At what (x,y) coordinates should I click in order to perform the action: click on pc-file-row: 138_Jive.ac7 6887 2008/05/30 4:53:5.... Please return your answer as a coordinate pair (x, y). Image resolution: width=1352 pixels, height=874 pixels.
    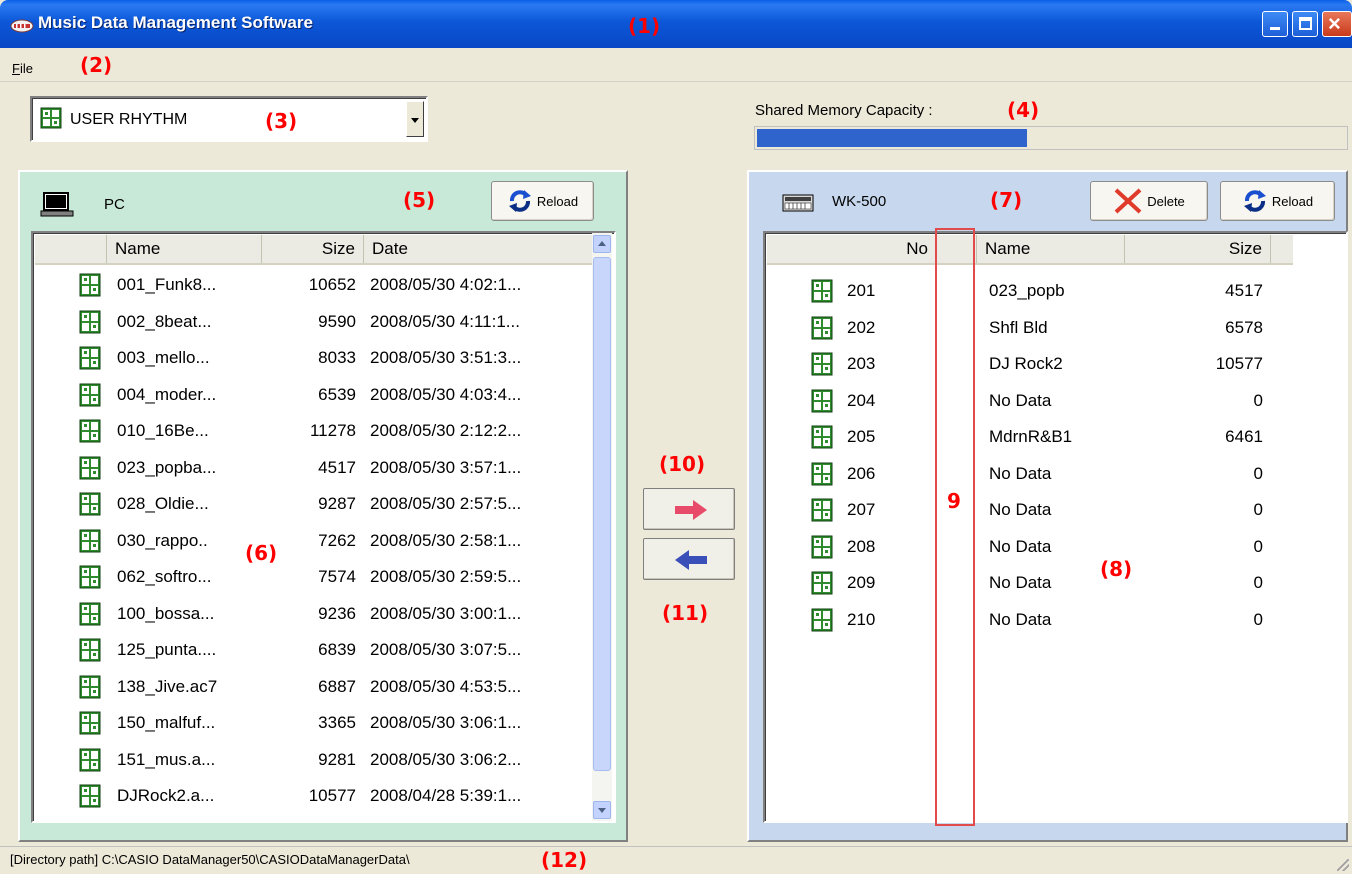
    Looking at the image, I should click on (315, 687).